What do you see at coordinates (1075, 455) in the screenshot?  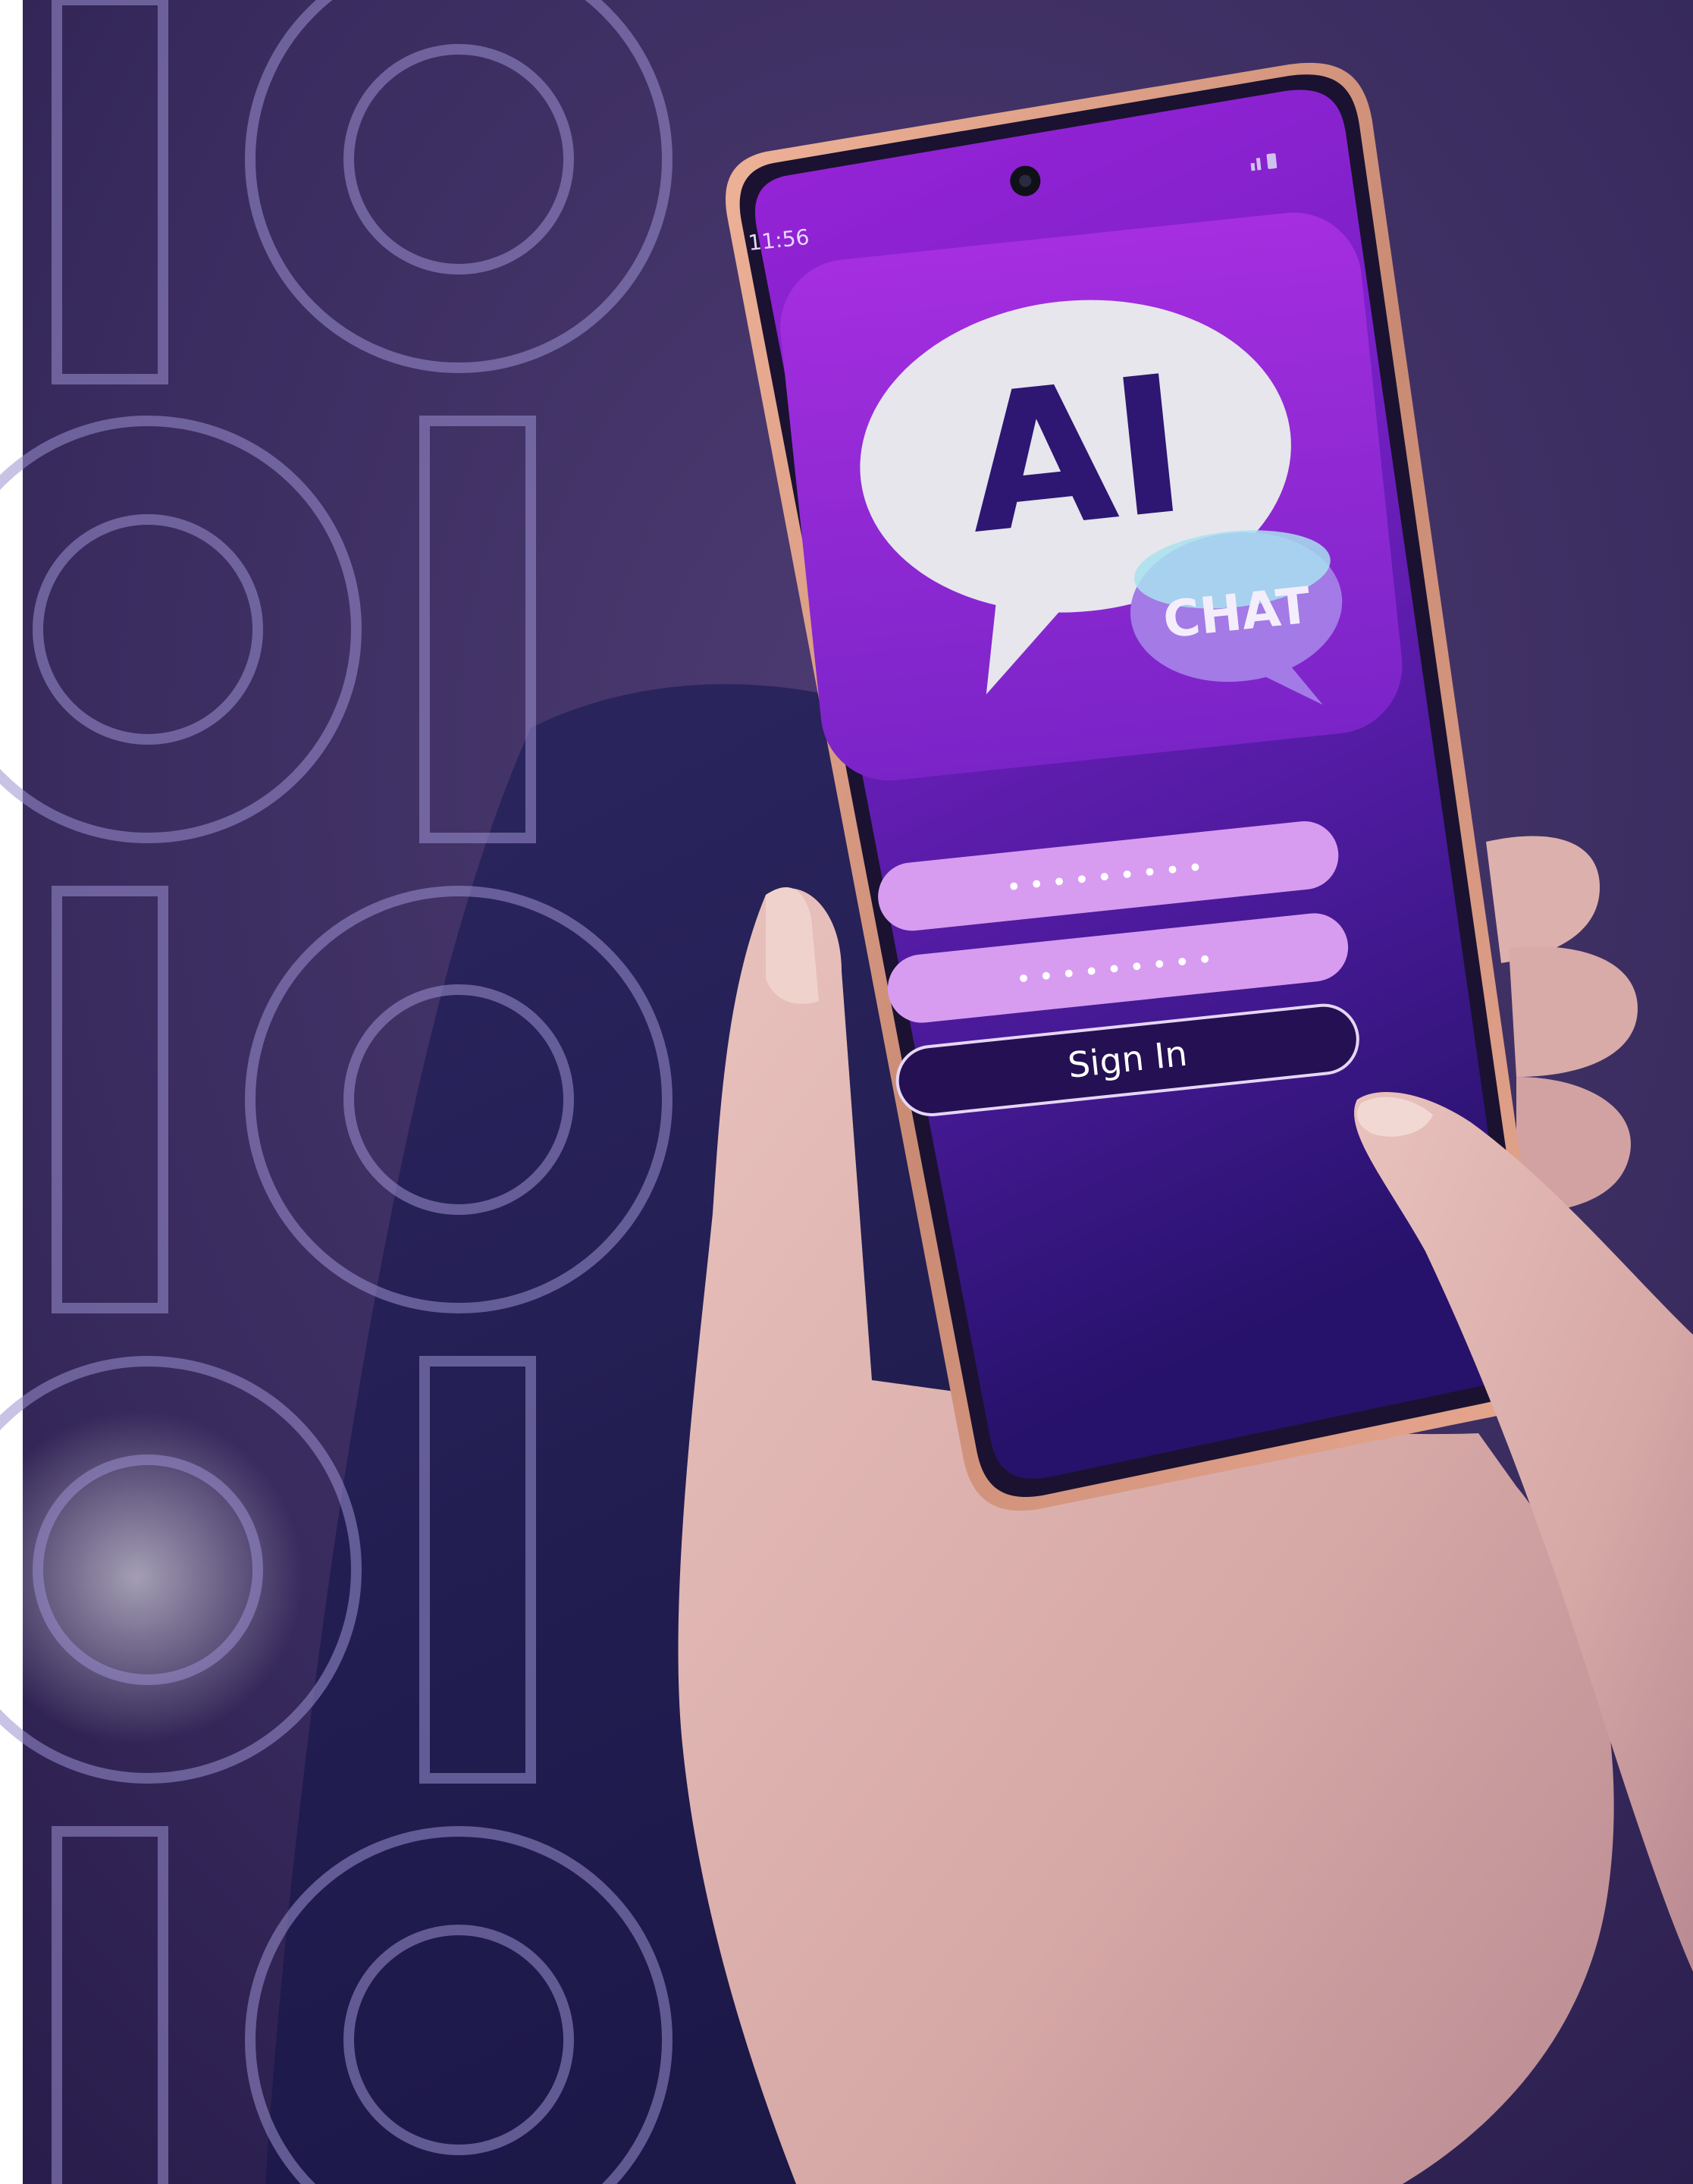 I see `logo-ai-text: AI` at bounding box center [1075, 455].